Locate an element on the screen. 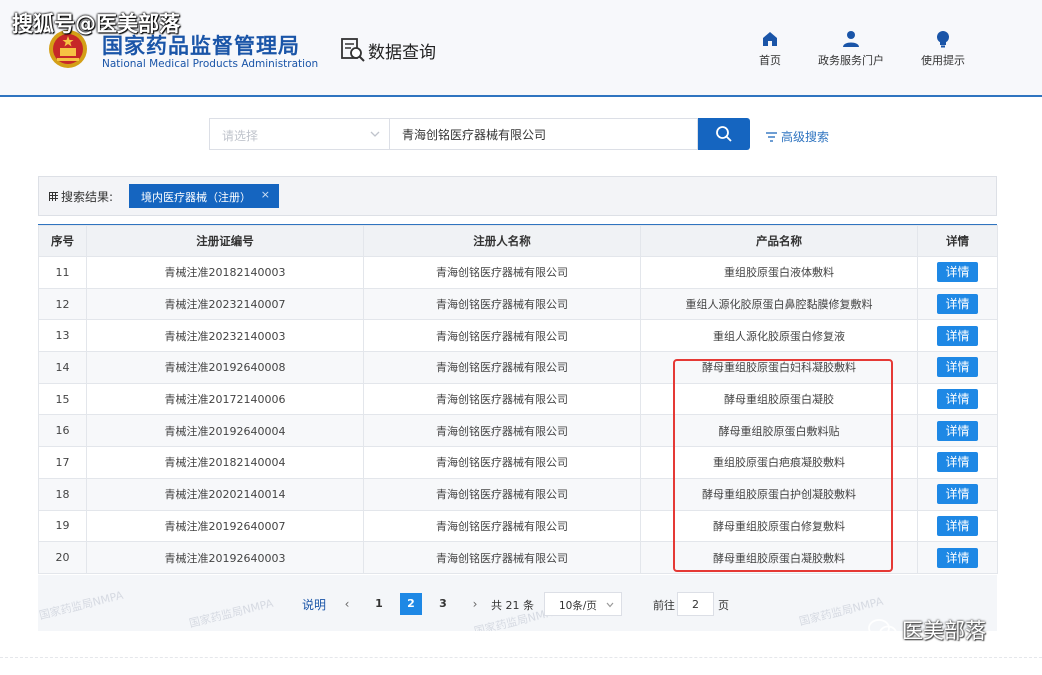 The image size is (1042, 675). page-button: 1 is located at coordinates (379, 604).